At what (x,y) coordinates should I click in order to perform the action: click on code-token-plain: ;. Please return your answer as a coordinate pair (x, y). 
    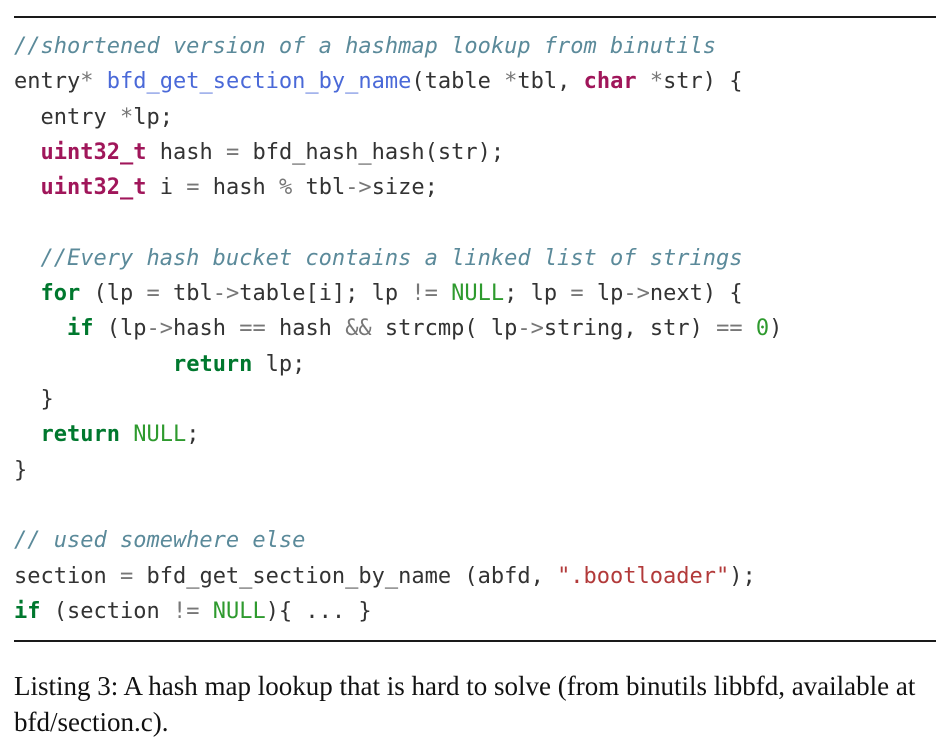
    Looking at the image, I should click on (193, 435).